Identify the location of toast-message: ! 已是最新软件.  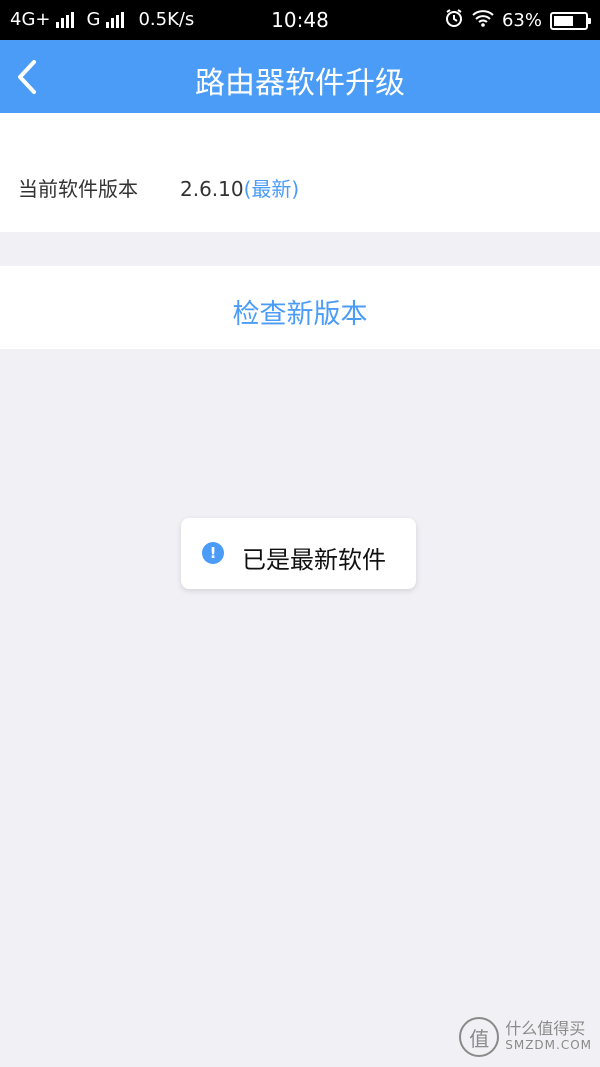
(298, 553).